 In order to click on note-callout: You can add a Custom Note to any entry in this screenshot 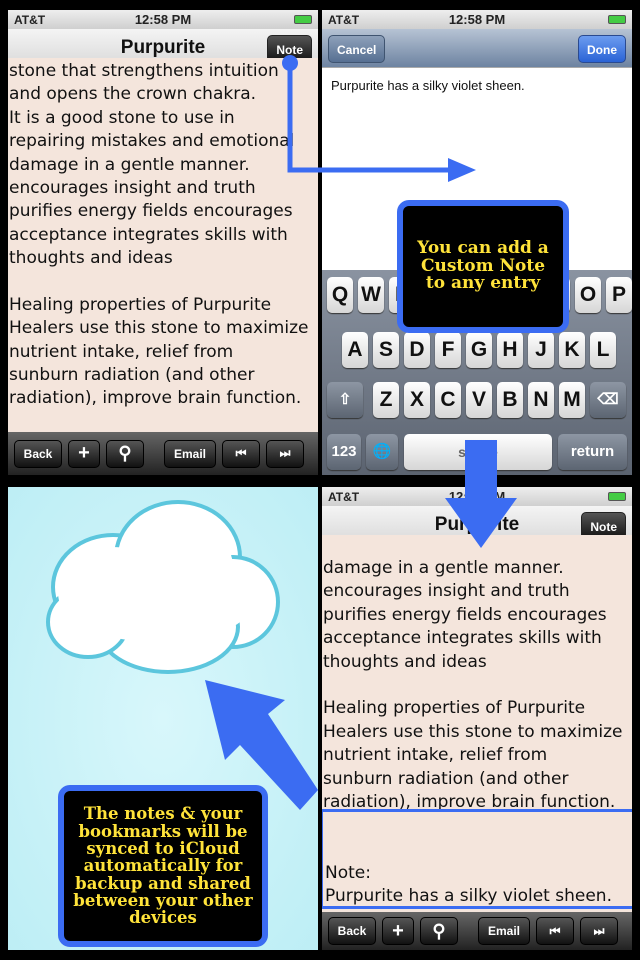, I will do `click(483, 266)`.